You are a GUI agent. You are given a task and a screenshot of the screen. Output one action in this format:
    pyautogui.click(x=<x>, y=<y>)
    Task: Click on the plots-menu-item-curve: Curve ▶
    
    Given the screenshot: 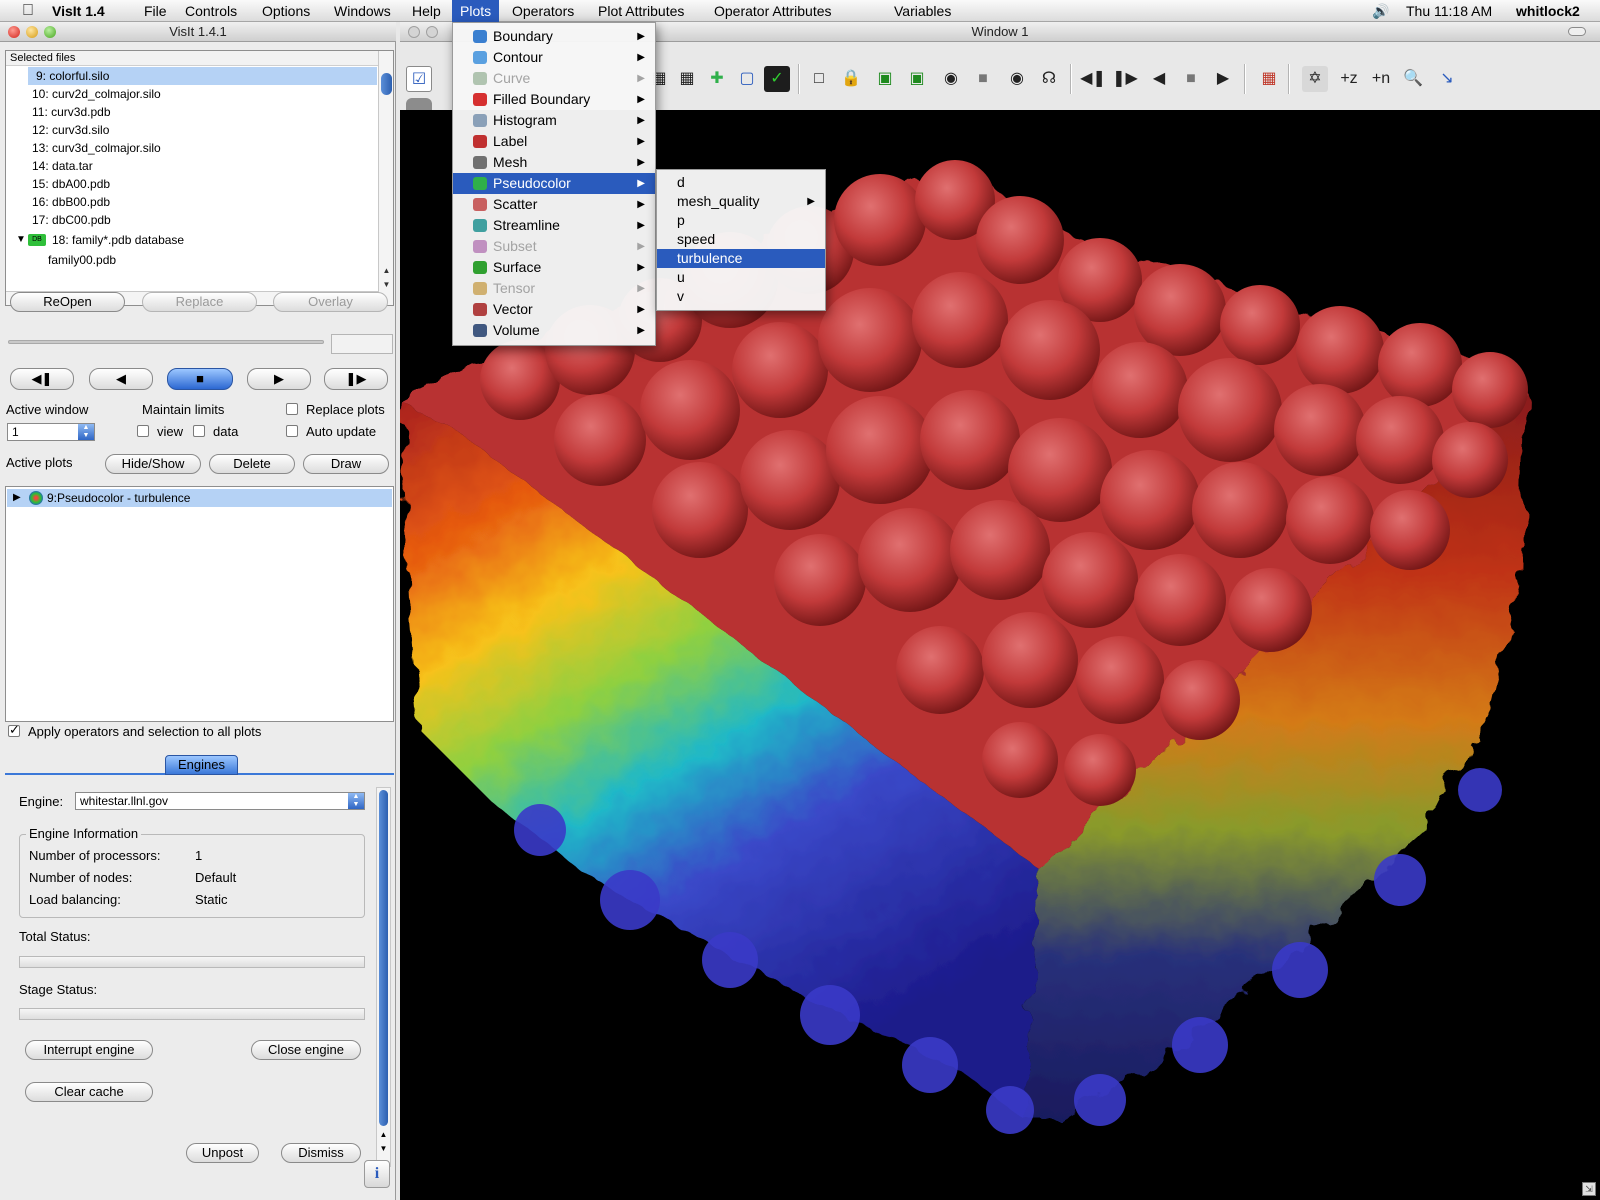 What is the action you would take?
    pyautogui.click(x=554, y=78)
    